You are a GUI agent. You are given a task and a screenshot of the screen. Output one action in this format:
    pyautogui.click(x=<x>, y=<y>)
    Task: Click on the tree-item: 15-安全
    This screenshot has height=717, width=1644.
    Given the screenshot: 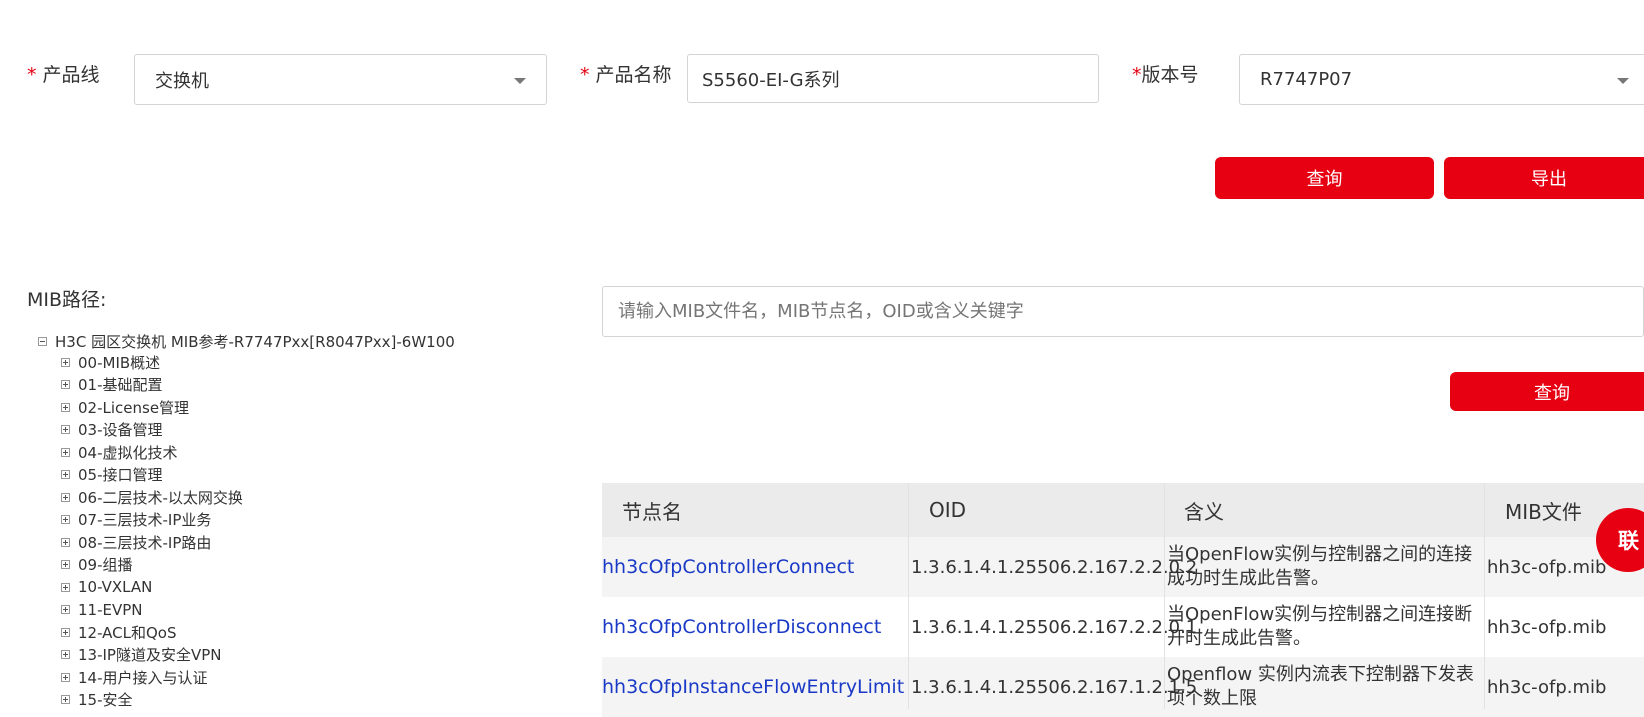 What is the action you would take?
    pyautogui.click(x=152, y=700)
    